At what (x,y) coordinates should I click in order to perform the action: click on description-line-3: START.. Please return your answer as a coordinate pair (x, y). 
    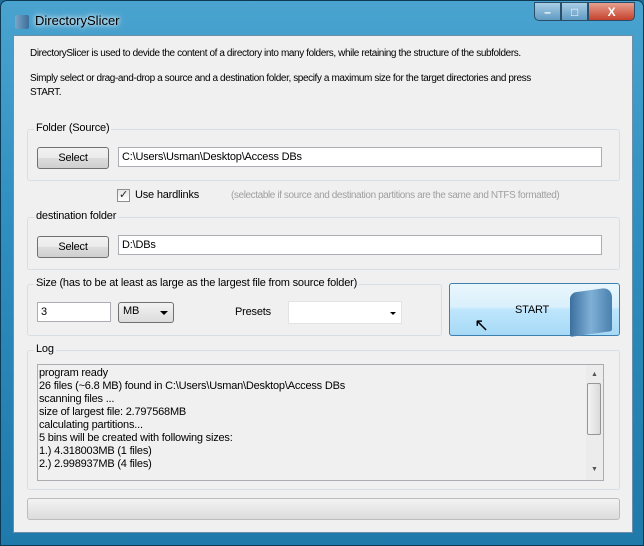
    Looking at the image, I should click on (46, 92).